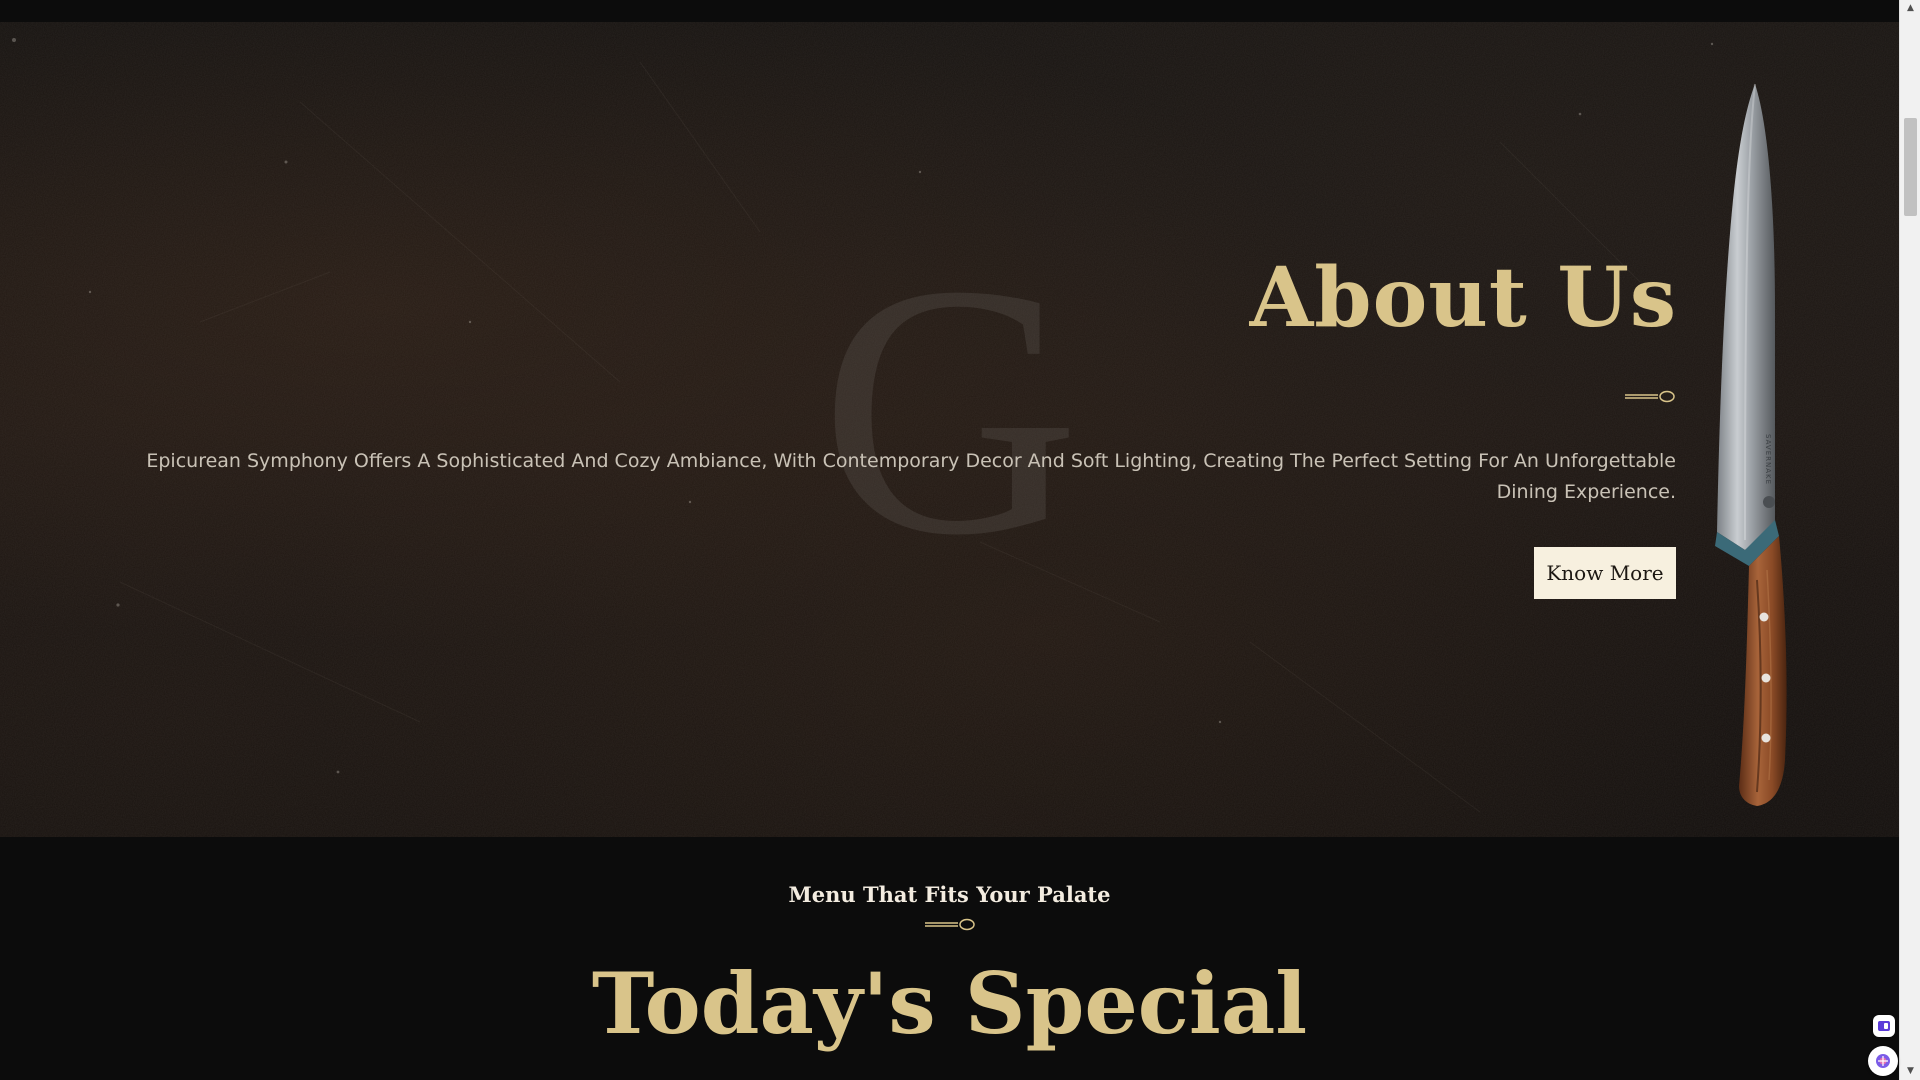  Describe the element at coordinates (1910, 1071) in the screenshot. I see `scroll-down-arrow-icon: ▼` at that location.